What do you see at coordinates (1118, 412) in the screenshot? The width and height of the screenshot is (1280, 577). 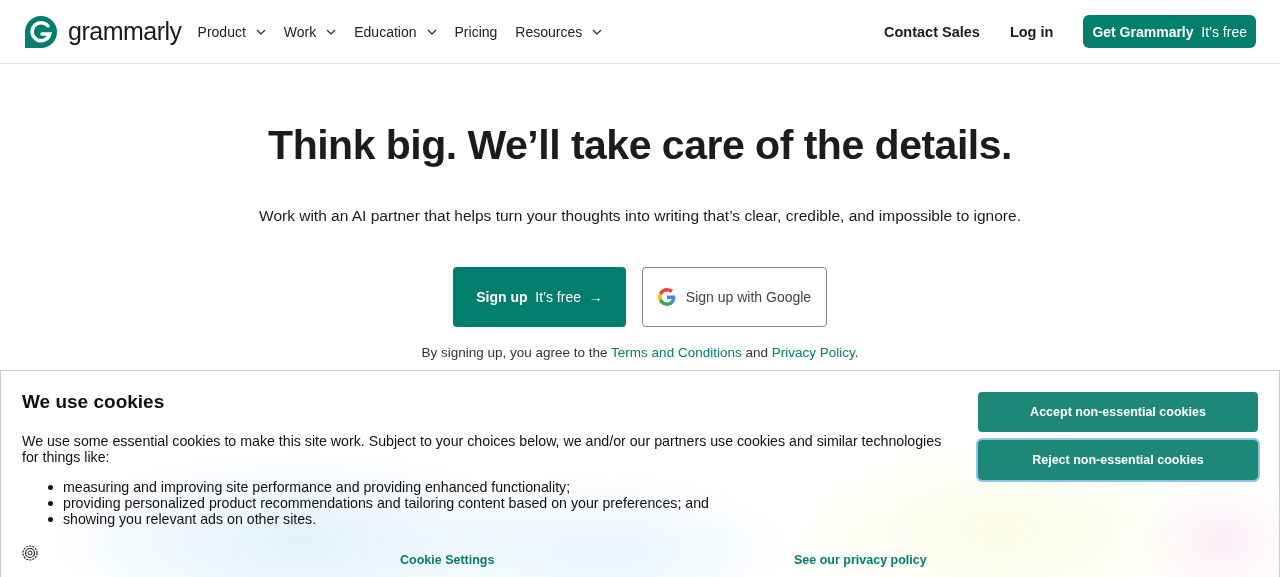 I see `cookie-button: Accept non-essential cookies` at bounding box center [1118, 412].